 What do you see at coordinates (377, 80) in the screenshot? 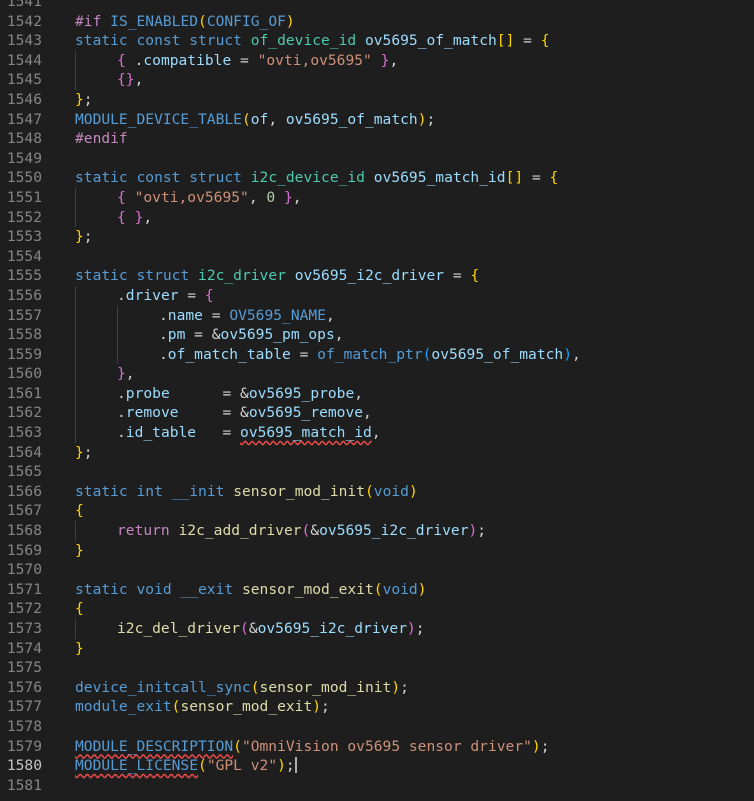
I see `code-line: 1545 {},` at bounding box center [377, 80].